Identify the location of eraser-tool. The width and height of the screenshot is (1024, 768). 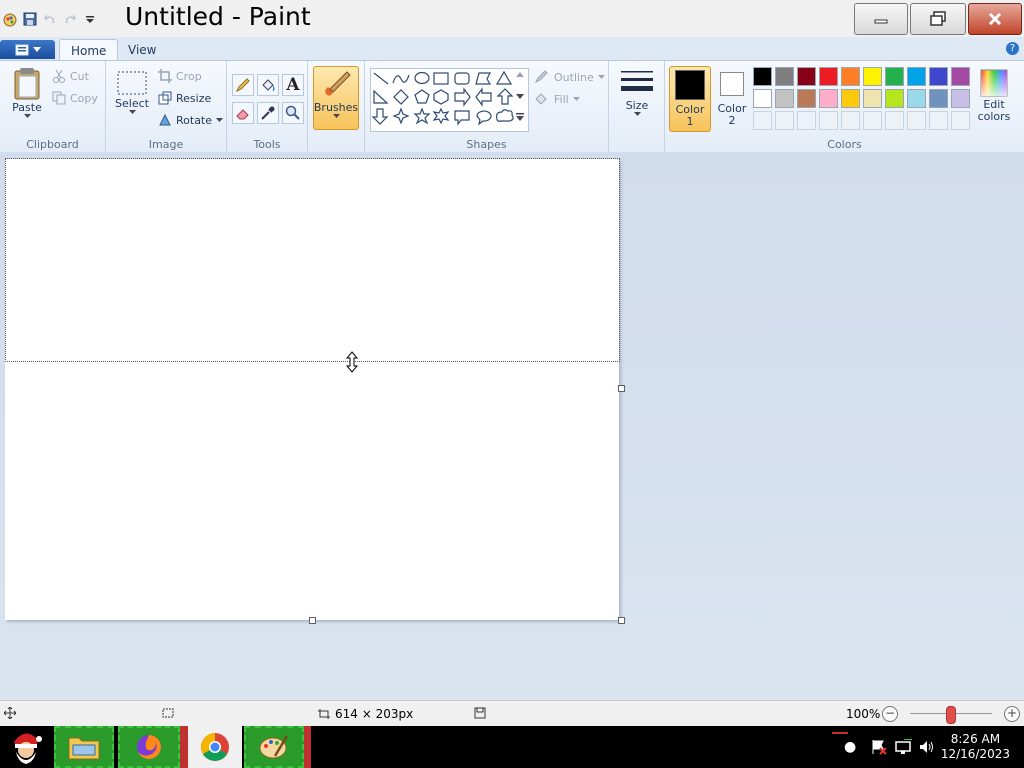
(243, 113).